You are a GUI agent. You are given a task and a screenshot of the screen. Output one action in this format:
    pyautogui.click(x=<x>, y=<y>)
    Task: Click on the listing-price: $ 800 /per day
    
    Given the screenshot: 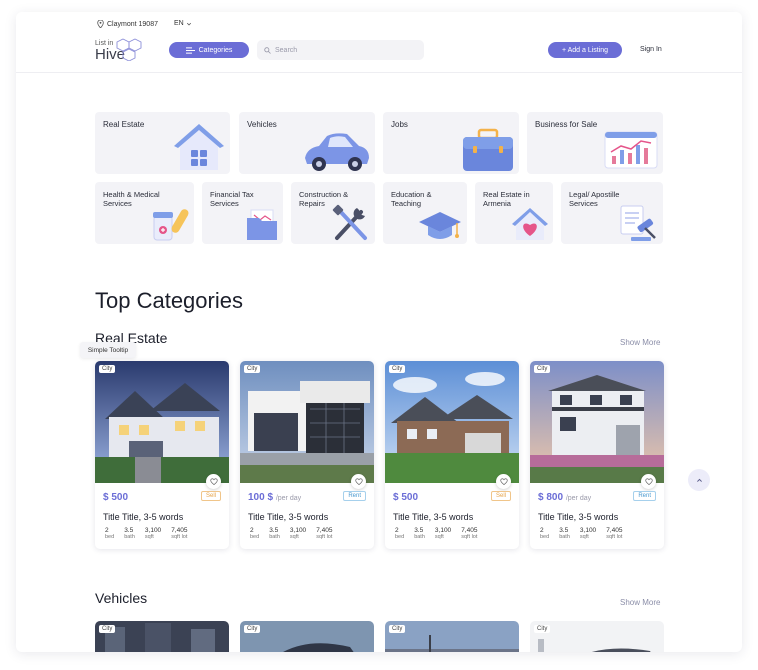 What is the action you would take?
    pyautogui.click(x=565, y=497)
    